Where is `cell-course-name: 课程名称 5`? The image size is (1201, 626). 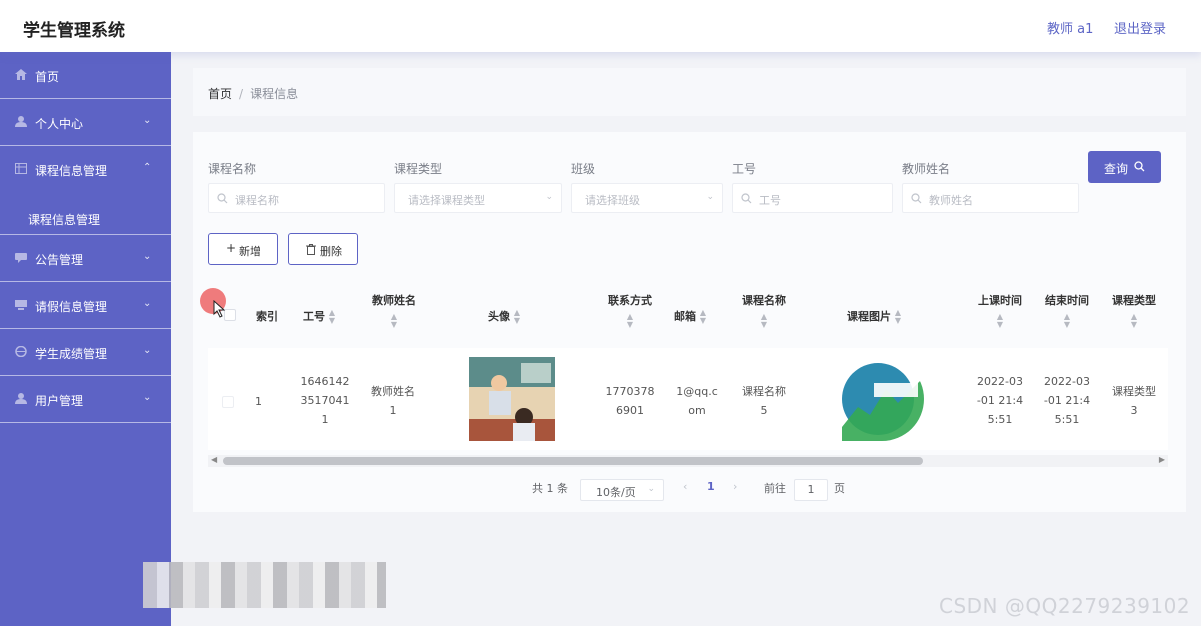 cell-course-name: 课程名称 5 is located at coordinates (764, 401).